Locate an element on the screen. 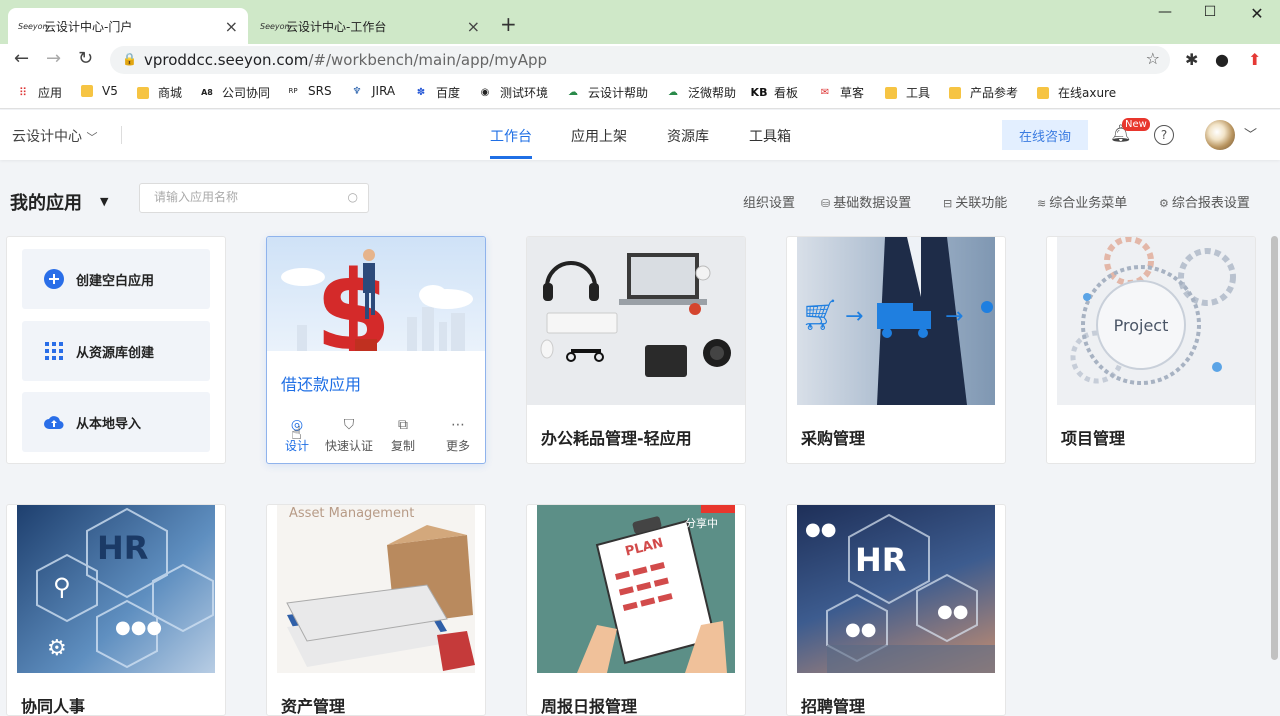  bookmark-baidu: ✽ 百度 is located at coordinates (437, 92).